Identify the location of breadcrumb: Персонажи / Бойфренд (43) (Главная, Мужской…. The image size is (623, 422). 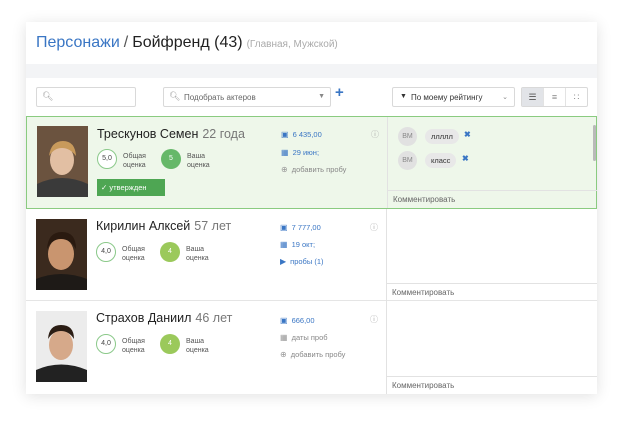
(187, 43).